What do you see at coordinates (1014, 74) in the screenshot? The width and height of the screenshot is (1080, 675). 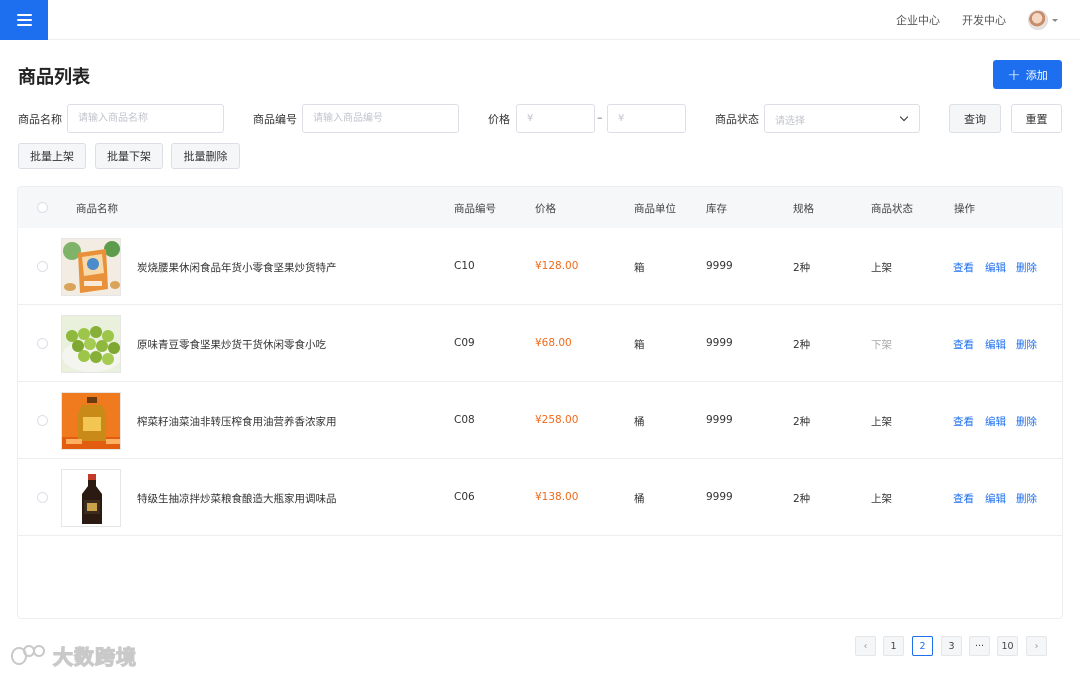 I see `plus-icon: +` at bounding box center [1014, 74].